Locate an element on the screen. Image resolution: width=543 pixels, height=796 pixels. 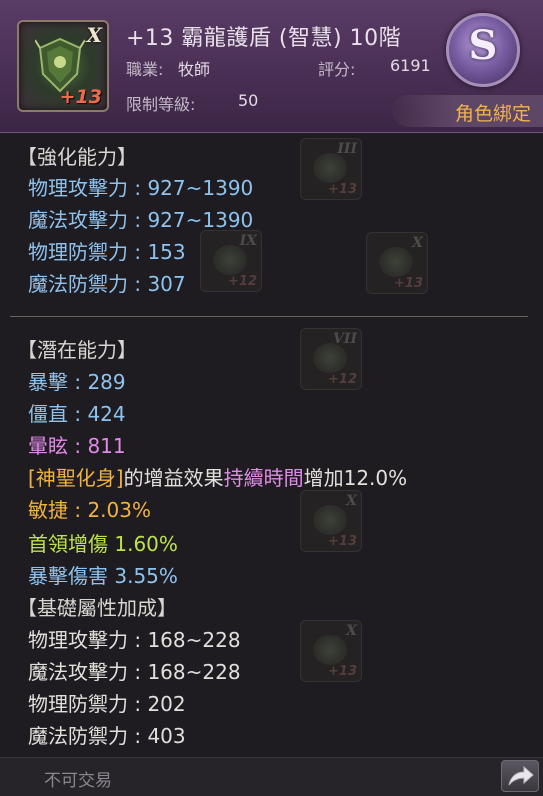
enhance-stat: 物理攻擊力 : 927~1390 is located at coordinates (141, 188).